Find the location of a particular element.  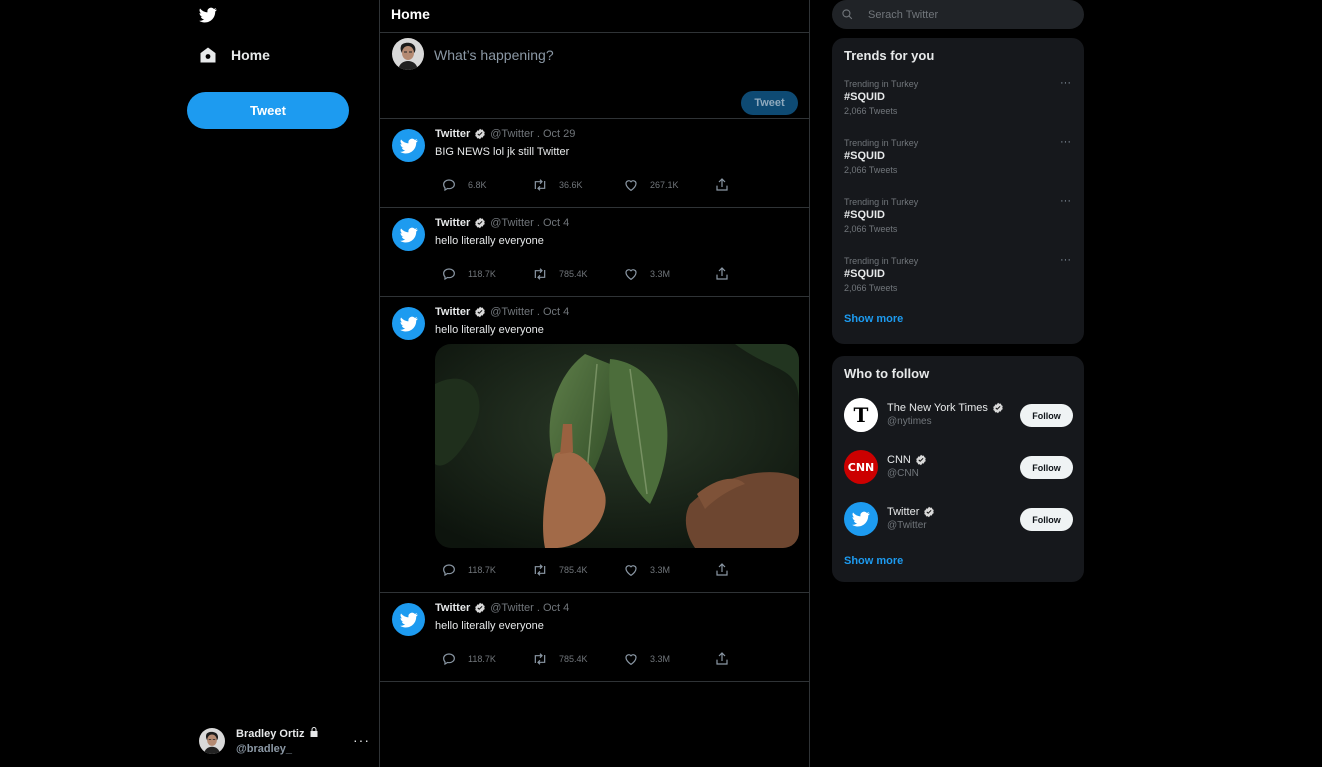

follow-suggestion: Twitter @Twitter Follow is located at coordinates (958, 519).